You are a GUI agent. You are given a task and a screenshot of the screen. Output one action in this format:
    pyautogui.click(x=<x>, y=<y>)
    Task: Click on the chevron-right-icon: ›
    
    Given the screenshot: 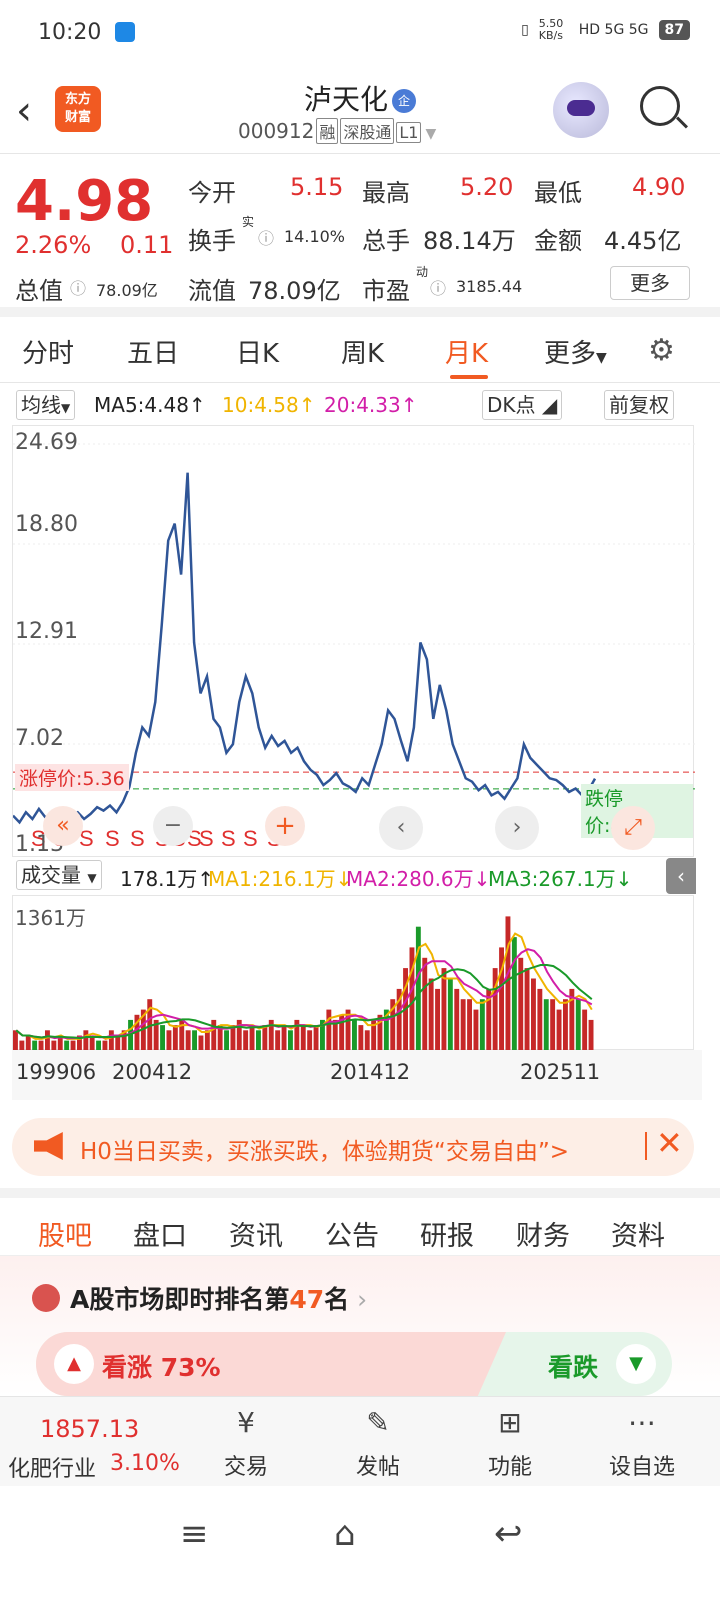 What is the action you would take?
    pyautogui.click(x=517, y=828)
    